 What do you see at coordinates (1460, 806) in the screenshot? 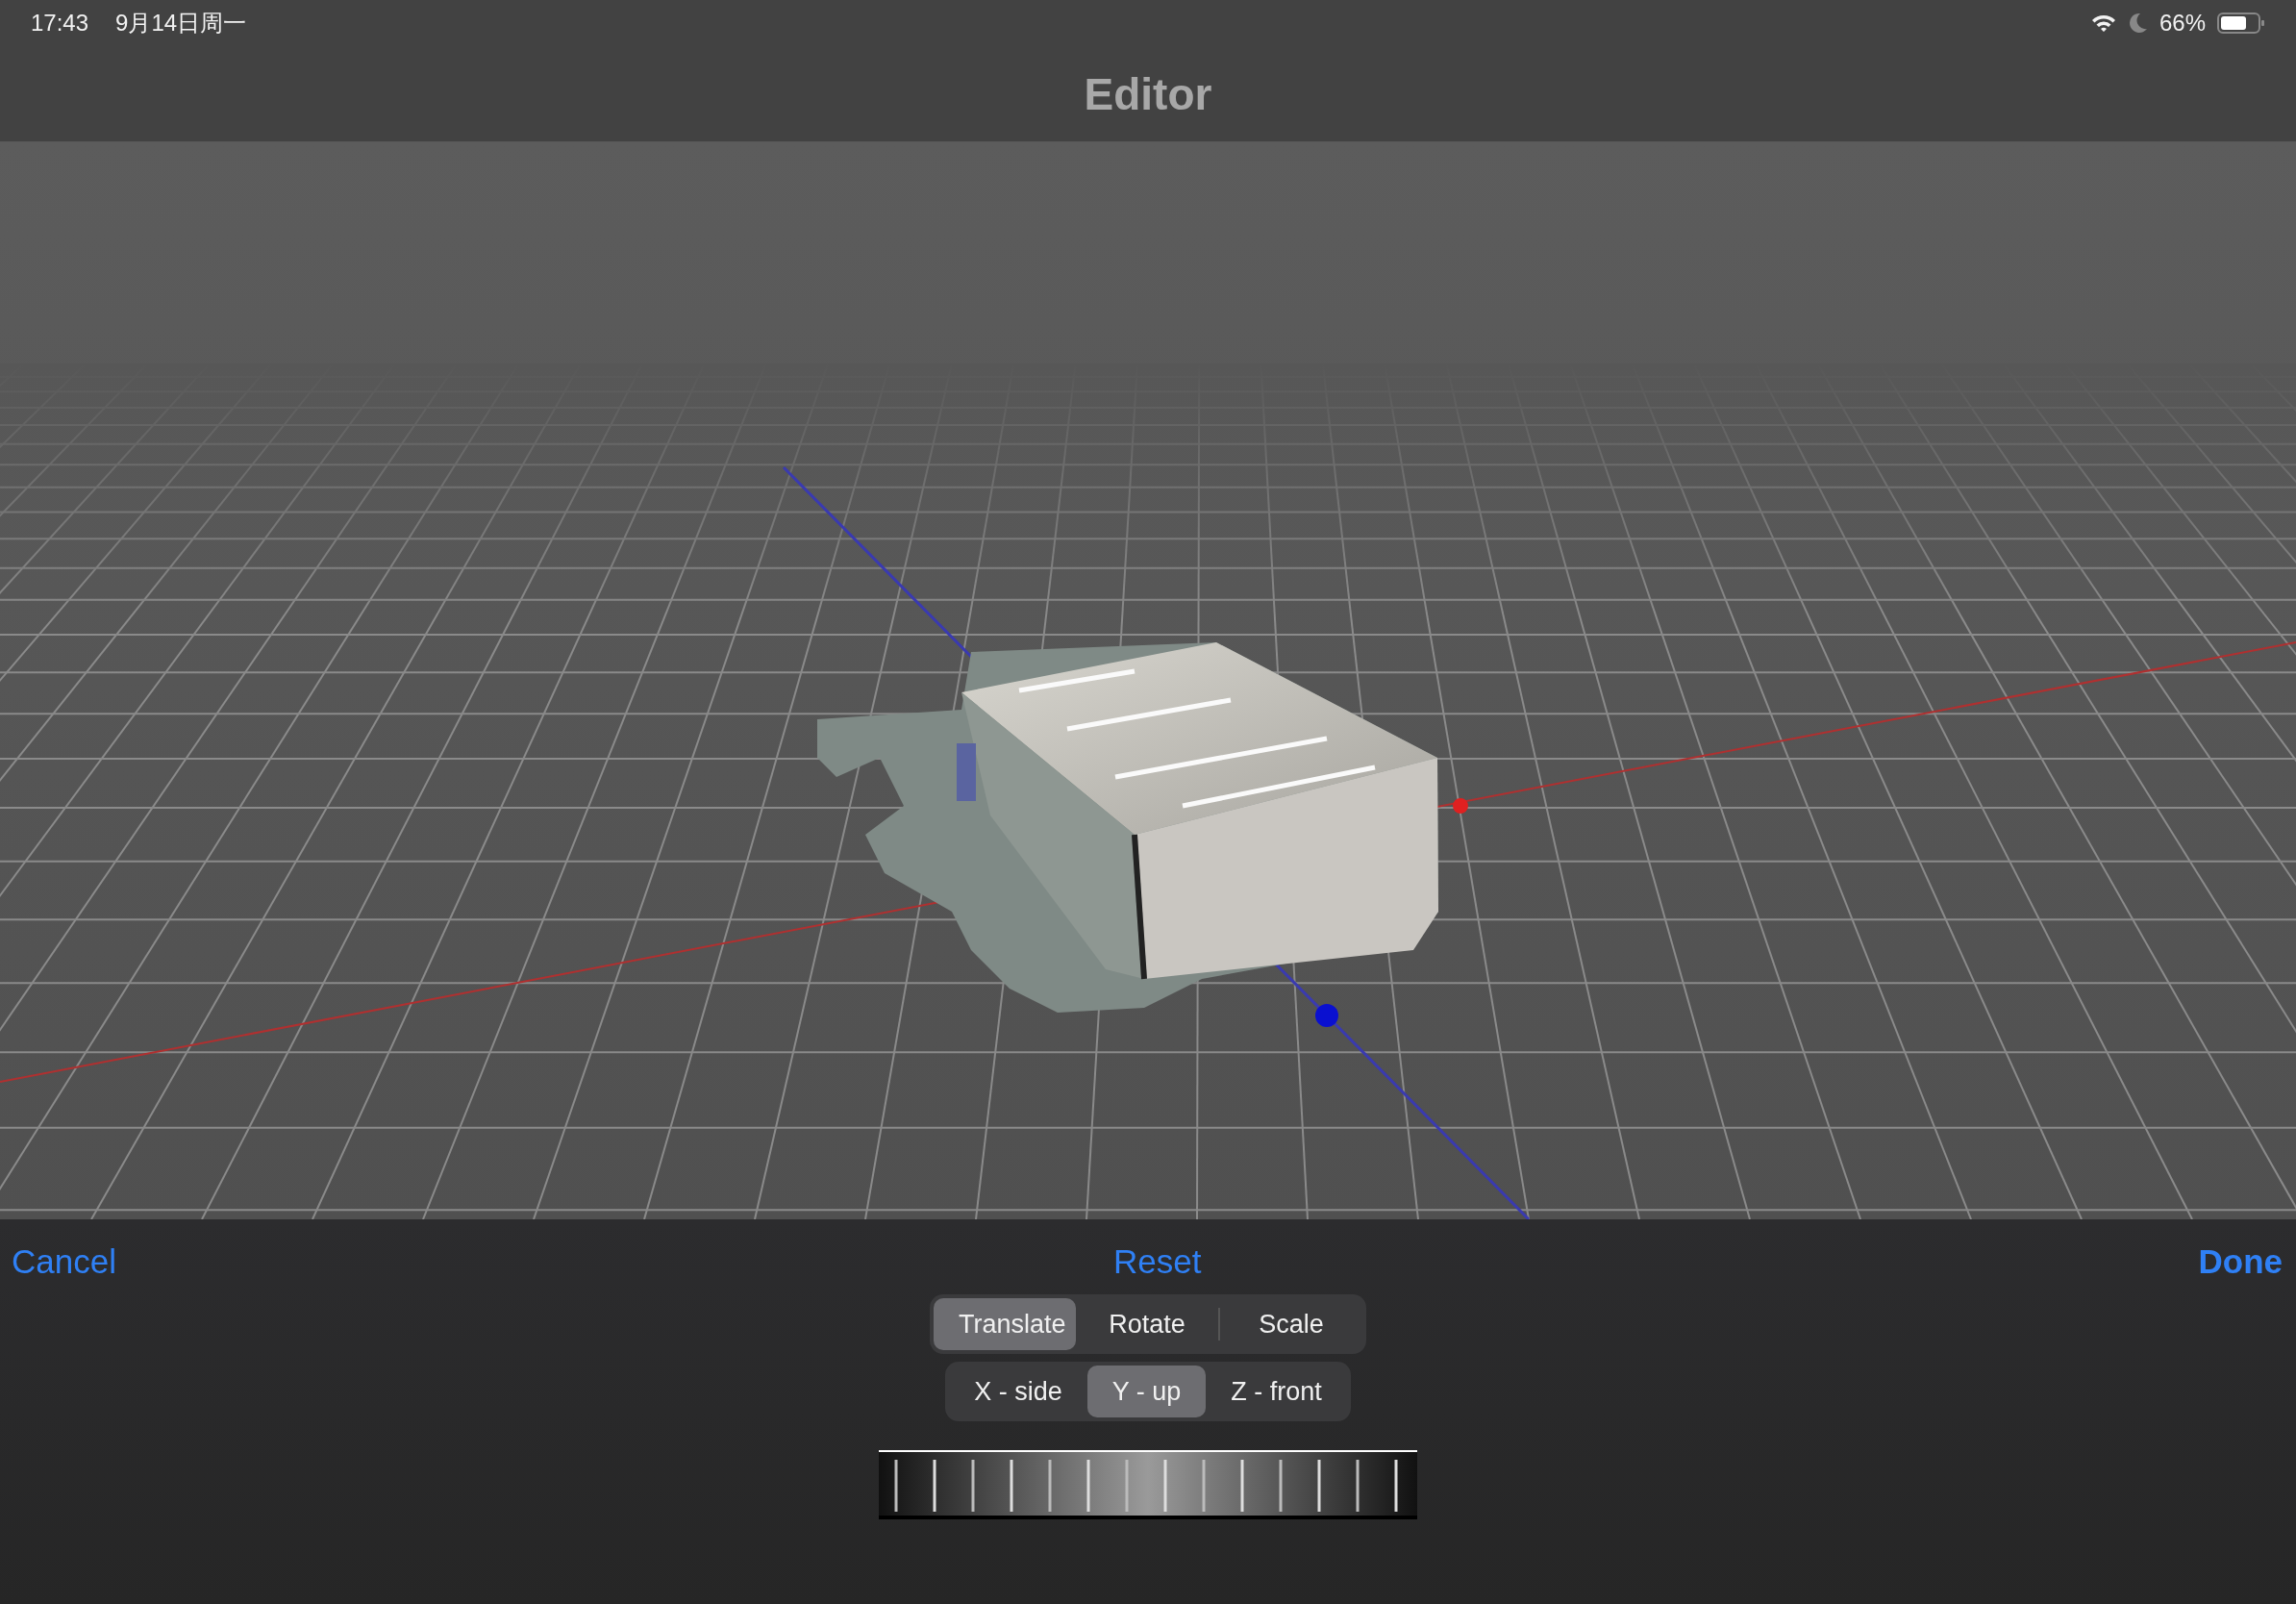
I see `x-axis-handle` at bounding box center [1460, 806].